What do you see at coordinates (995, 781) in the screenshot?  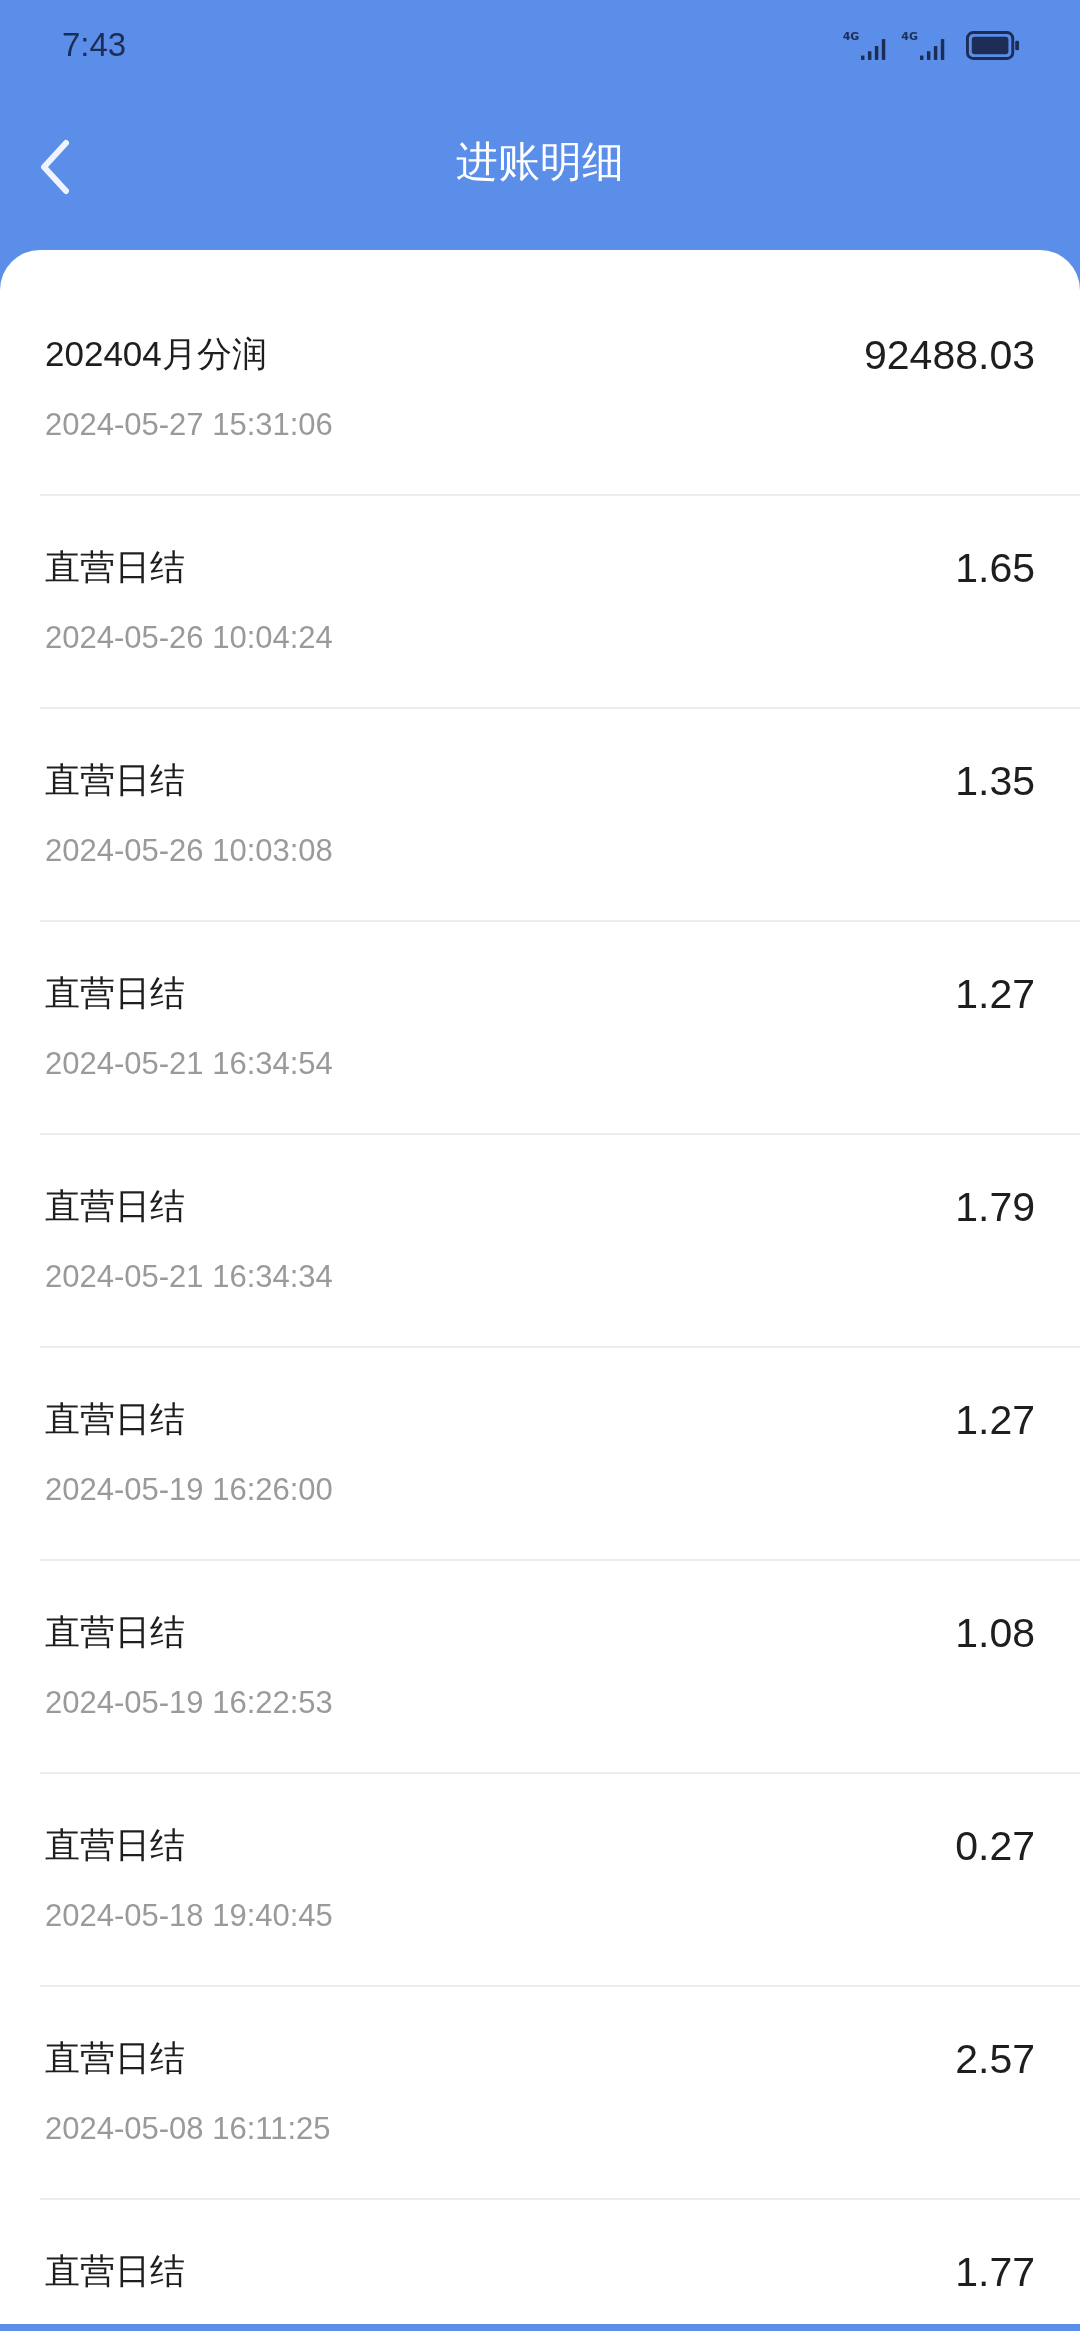 I see `entry-amount: 1.35` at bounding box center [995, 781].